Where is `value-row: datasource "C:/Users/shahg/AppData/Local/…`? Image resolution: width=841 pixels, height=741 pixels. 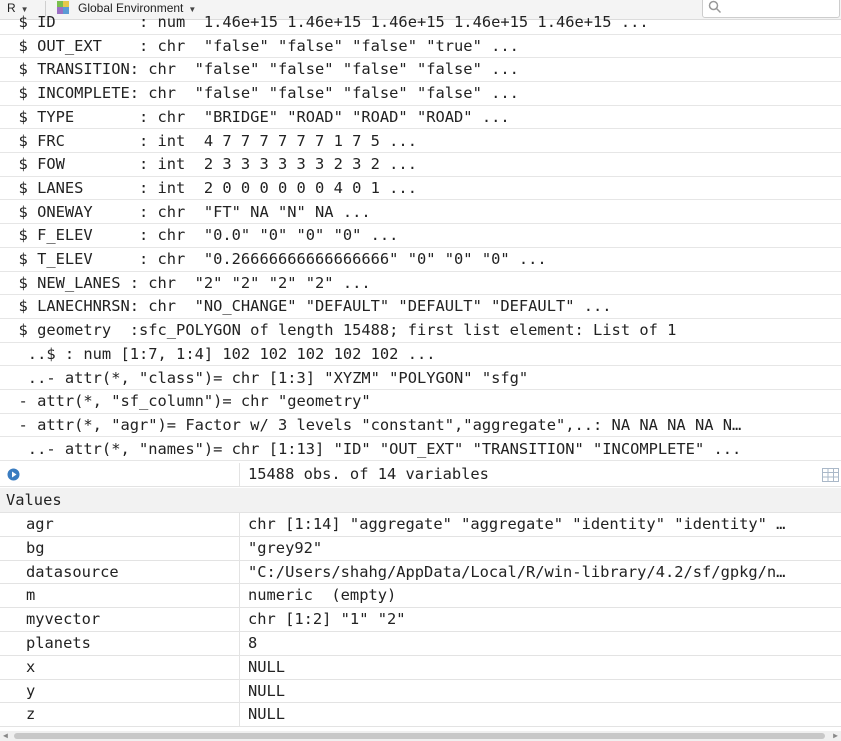 value-row: datasource "C:/Users/shahg/AppData/Local/… is located at coordinates (420, 572).